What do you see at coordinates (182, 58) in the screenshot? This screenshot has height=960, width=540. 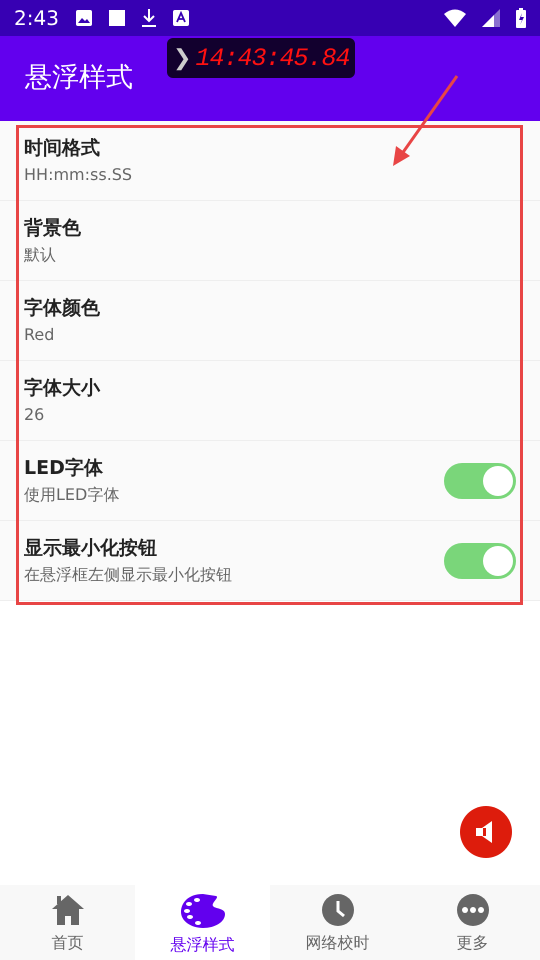 I see `chevron-icon: ❯` at bounding box center [182, 58].